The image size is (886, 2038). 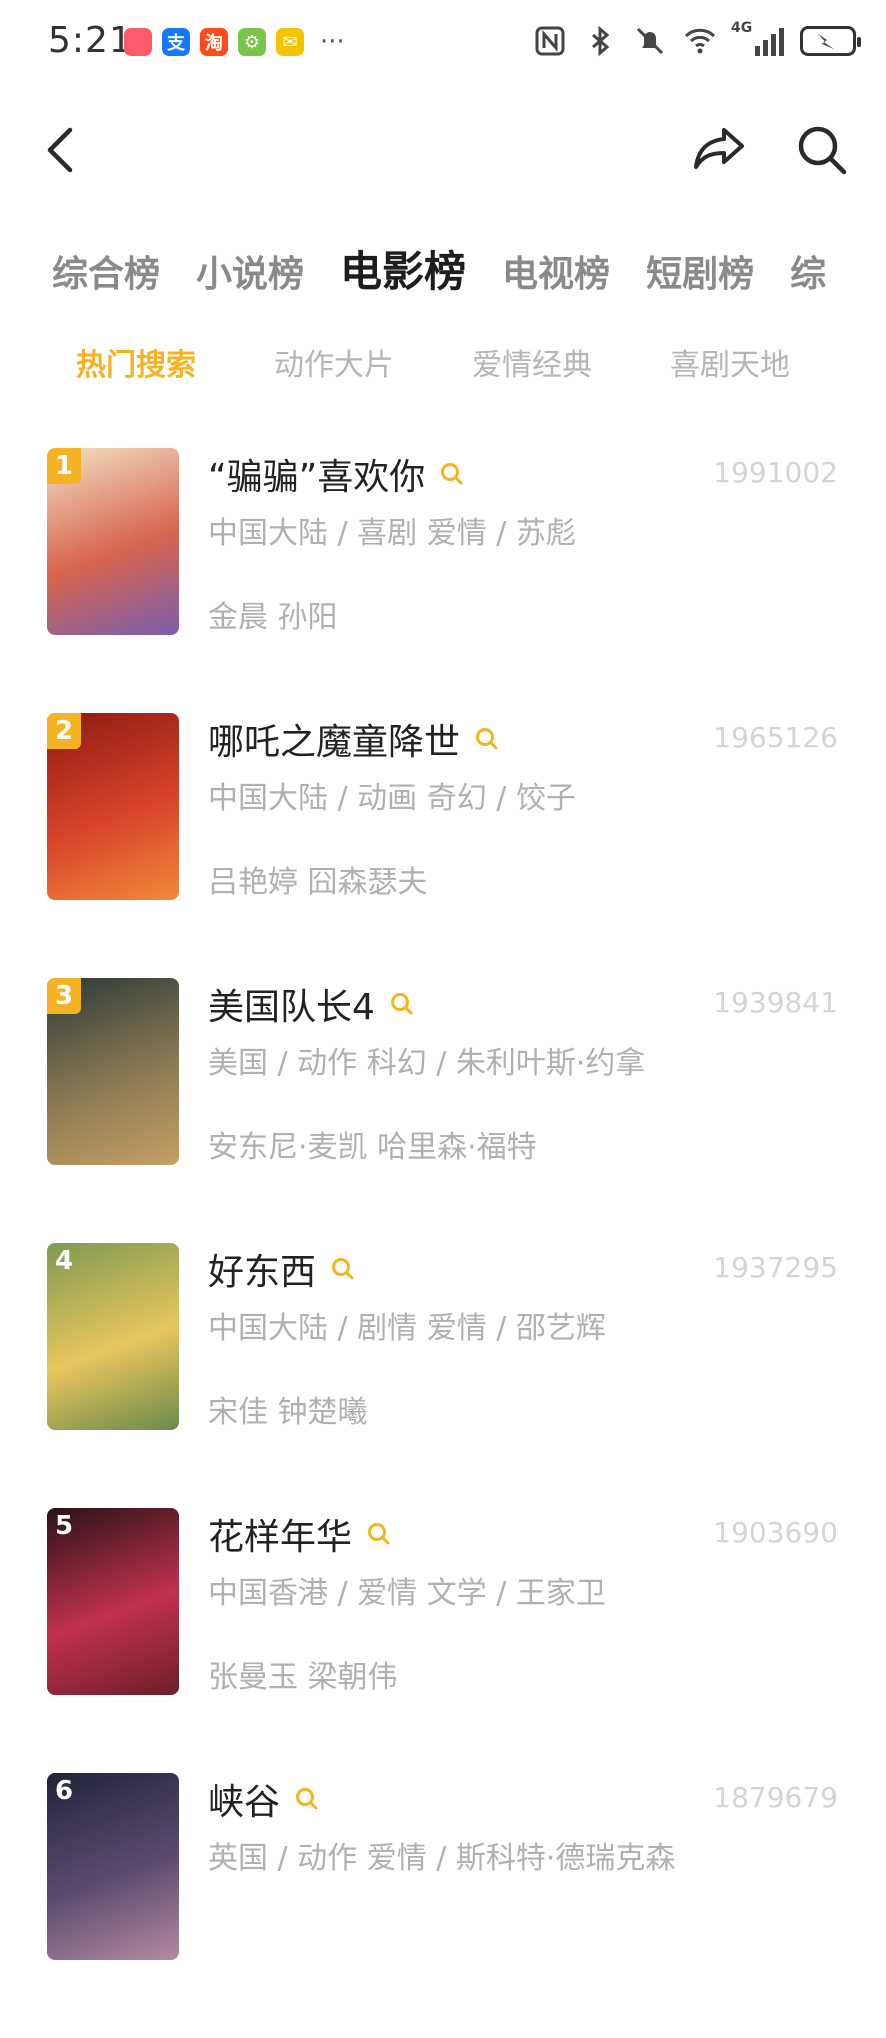 What do you see at coordinates (64, 1261) in the screenshot?
I see `rank-badge: 4` at bounding box center [64, 1261].